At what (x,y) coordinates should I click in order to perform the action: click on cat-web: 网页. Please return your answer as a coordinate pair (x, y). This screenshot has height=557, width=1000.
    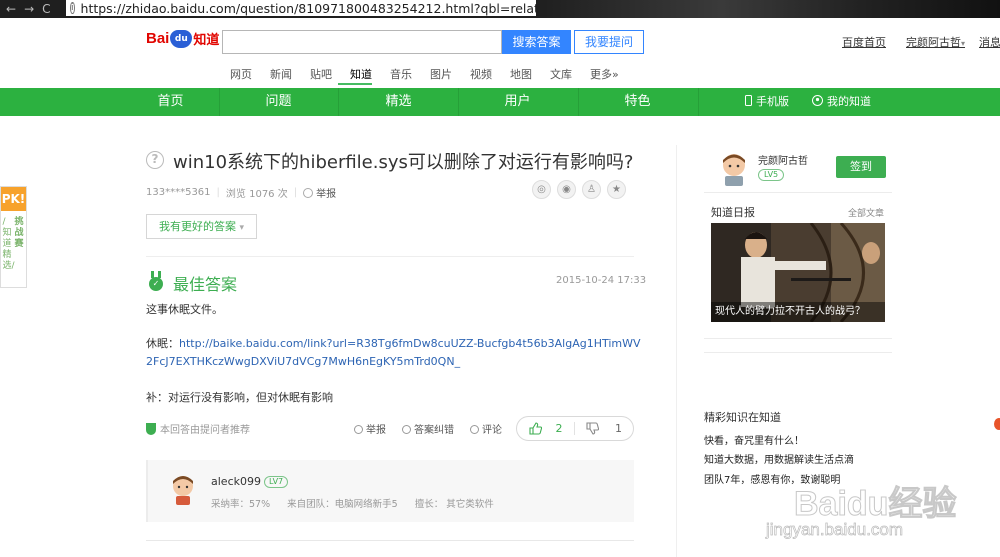
    Looking at the image, I should click on (241, 74).